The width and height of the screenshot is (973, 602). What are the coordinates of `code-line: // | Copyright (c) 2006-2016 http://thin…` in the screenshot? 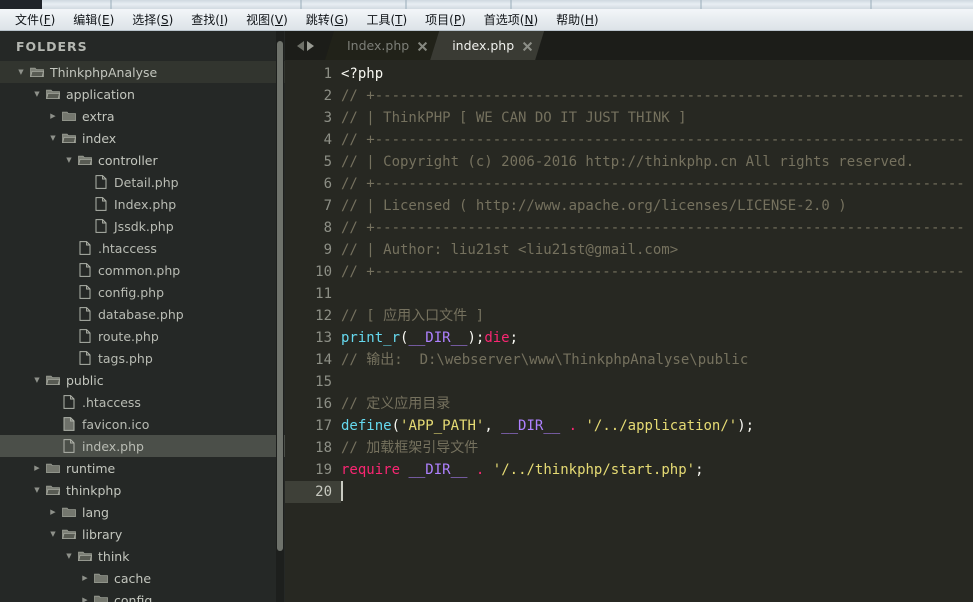 It's located at (657, 162).